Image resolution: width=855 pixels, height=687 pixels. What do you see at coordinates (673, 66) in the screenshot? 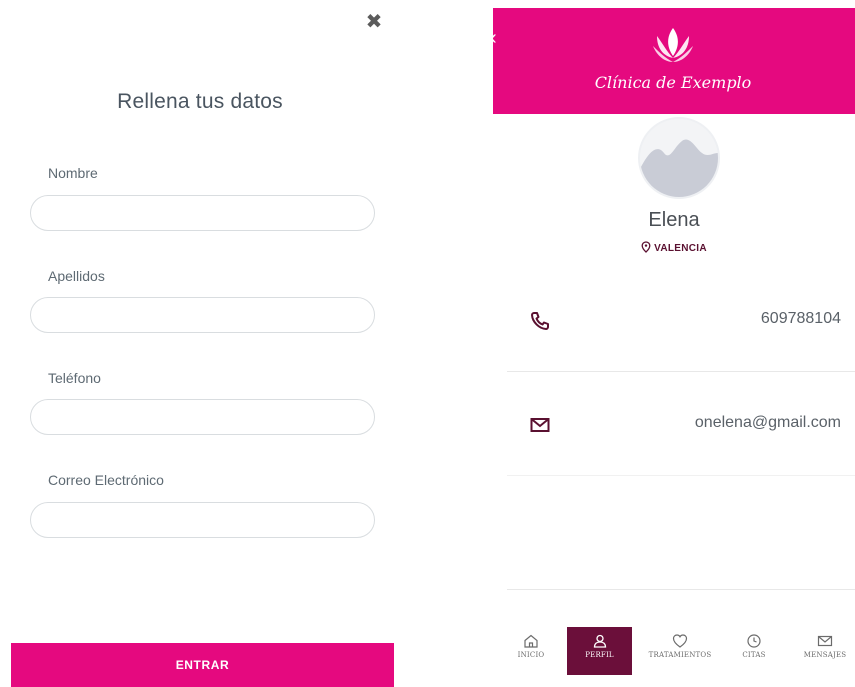
I see `clinic-logo: Clínica de Exemplo` at bounding box center [673, 66].